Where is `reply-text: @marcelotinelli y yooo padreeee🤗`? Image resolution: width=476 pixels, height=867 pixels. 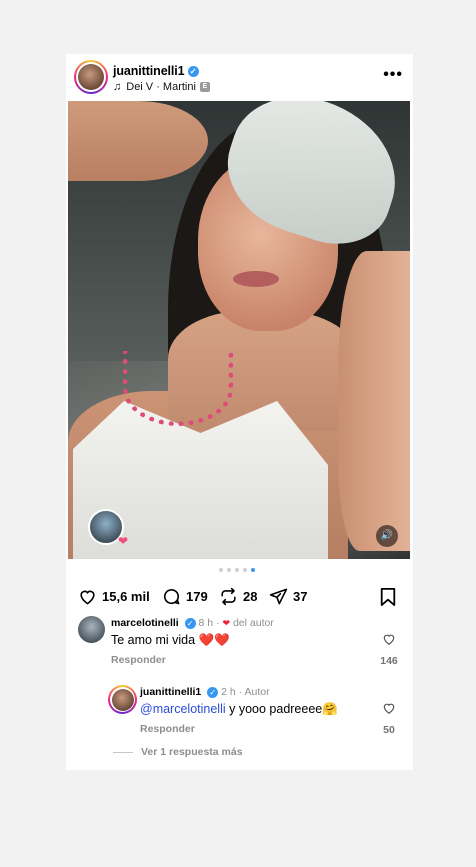
reply-text: @marcelotinelli y yooo padreeee🤗 is located at coordinates (239, 709).